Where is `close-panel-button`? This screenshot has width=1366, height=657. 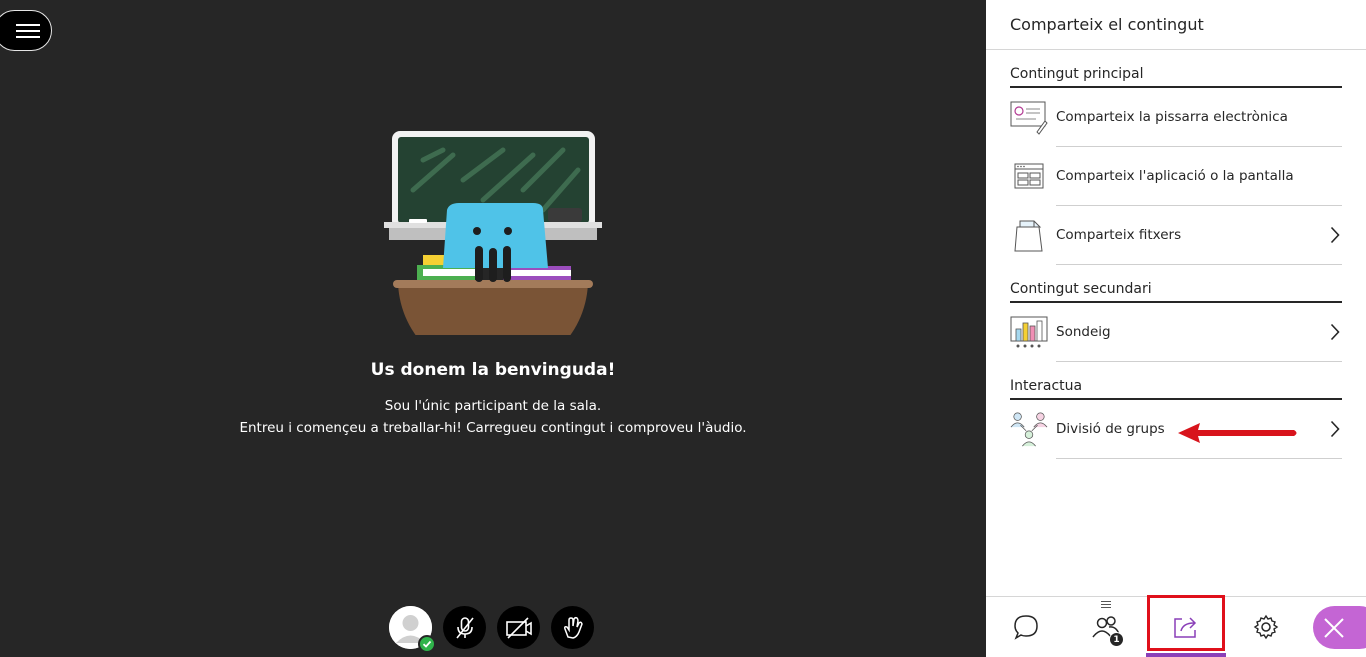
close-panel-button is located at coordinates (1339, 627).